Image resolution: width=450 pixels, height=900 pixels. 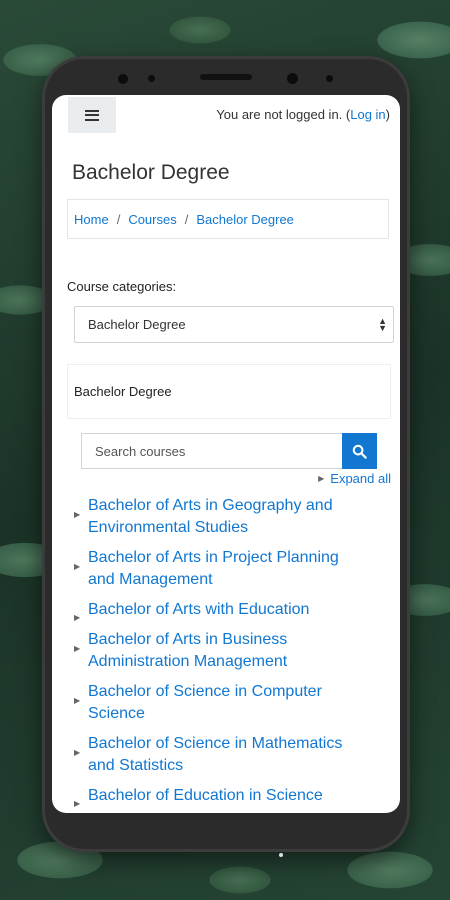 I want to click on login-link: Log in, so click(x=367, y=114).